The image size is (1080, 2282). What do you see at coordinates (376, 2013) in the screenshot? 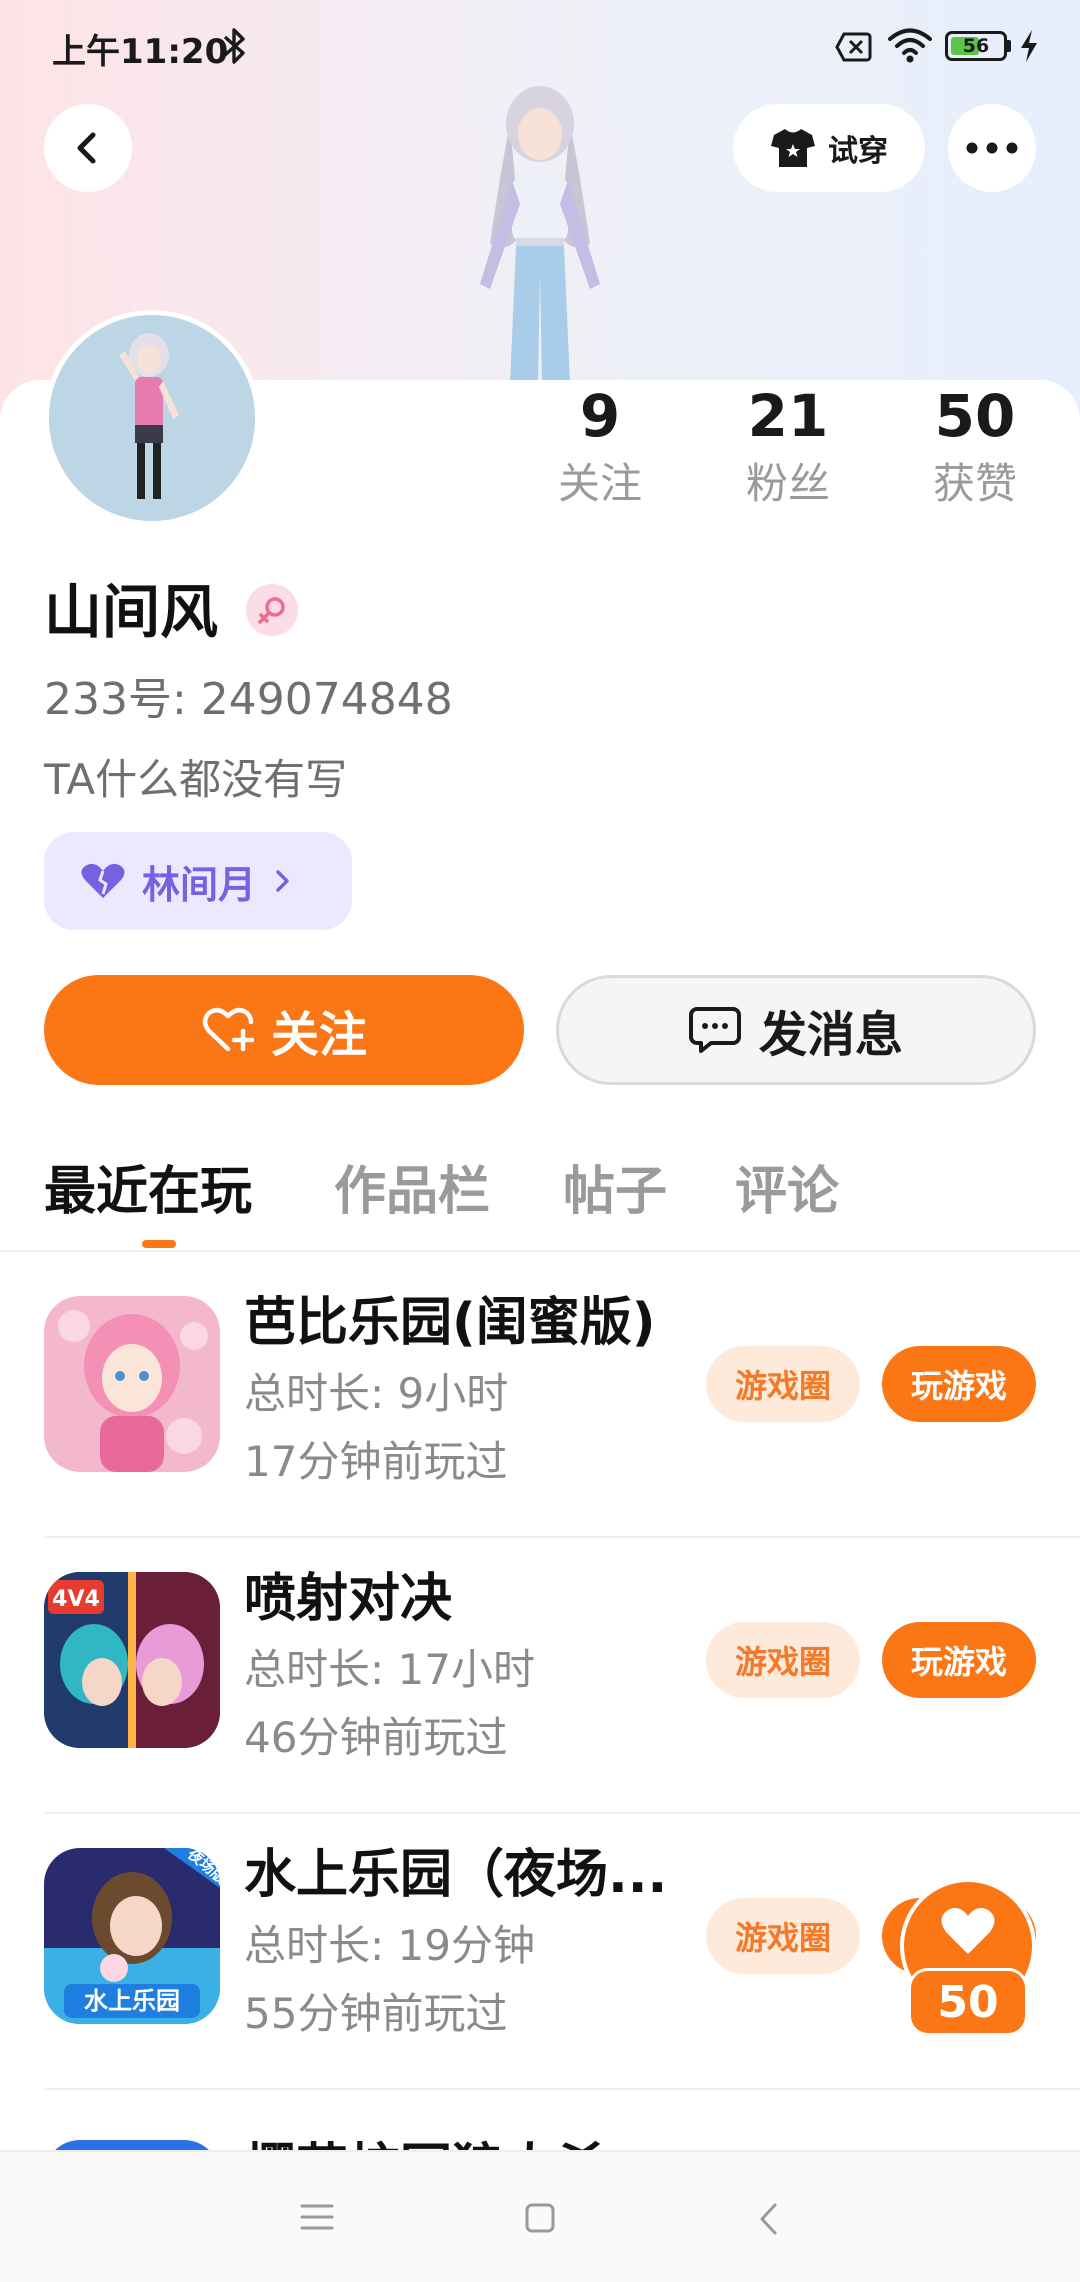
I see `game-last-played: 55分钟前玩过` at bounding box center [376, 2013].